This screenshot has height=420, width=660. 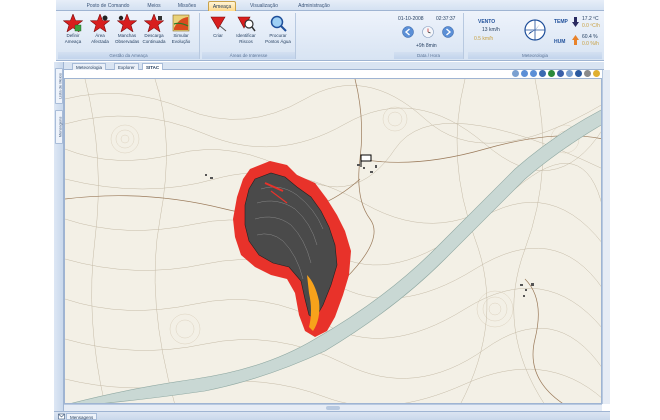 What do you see at coordinates (428, 32) in the screenshot?
I see `clock-icon` at bounding box center [428, 32].